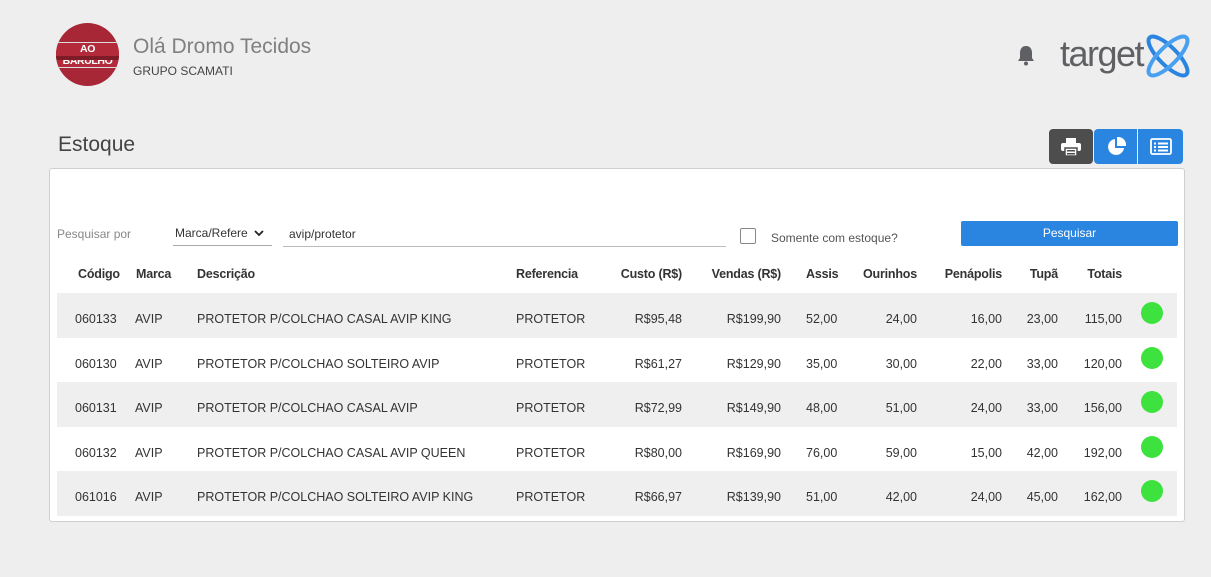  Describe the element at coordinates (753, 408) in the screenshot. I see `cell-vendas: R$149,90` at that location.